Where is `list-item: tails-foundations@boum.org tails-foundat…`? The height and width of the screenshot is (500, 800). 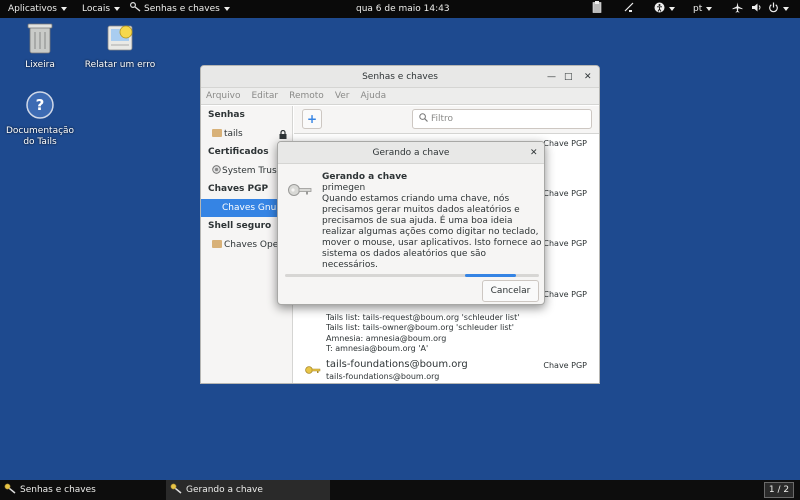
list-item: tails-foundations@boum.org tails-foundat… is located at coordinates (446, 370).